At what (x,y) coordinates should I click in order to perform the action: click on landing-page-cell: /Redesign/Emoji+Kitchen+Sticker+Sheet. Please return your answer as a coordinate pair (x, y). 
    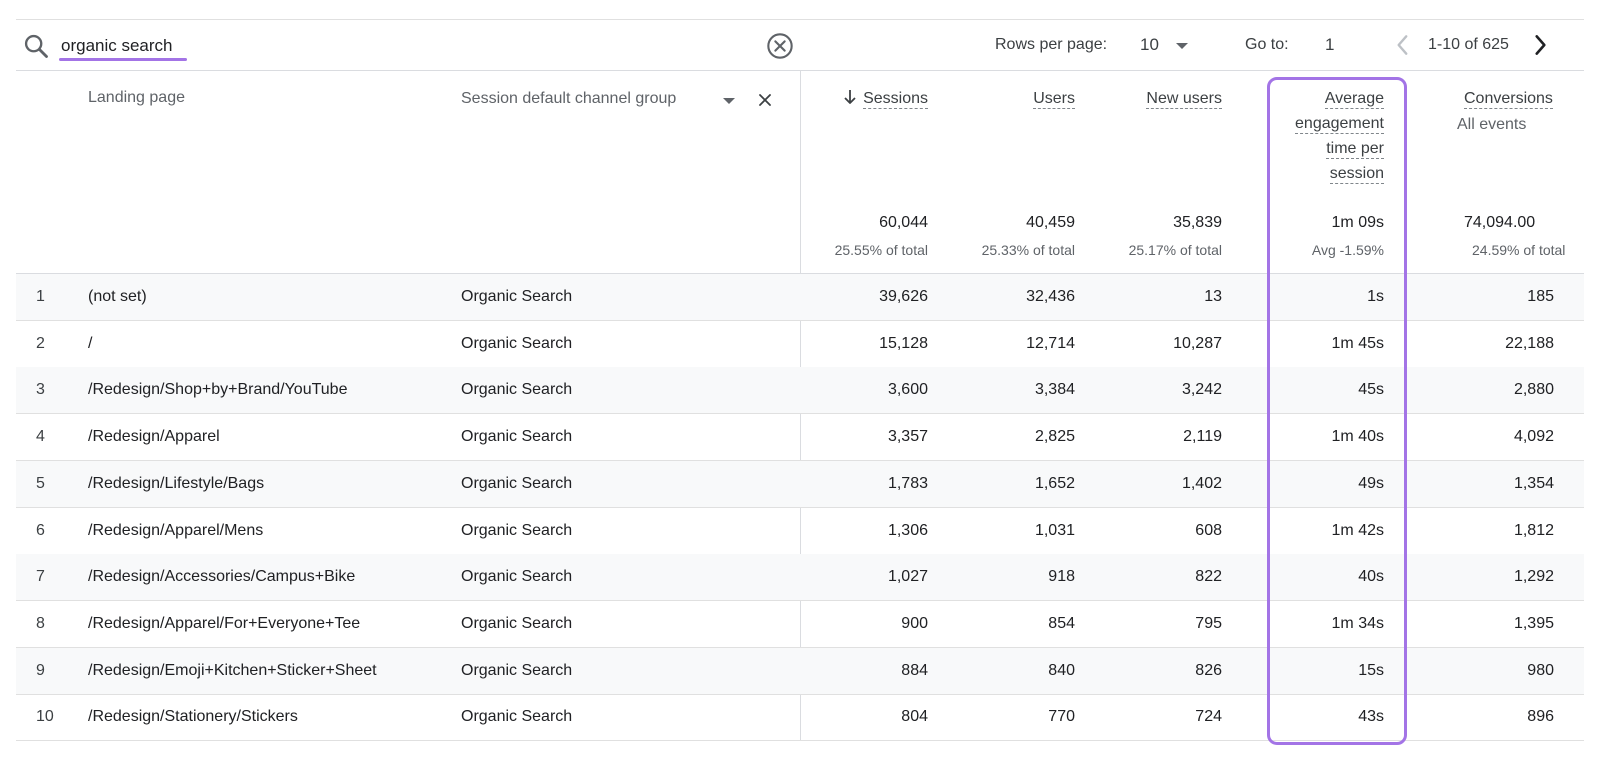
    Looking at the image, I should click on (232, 671).